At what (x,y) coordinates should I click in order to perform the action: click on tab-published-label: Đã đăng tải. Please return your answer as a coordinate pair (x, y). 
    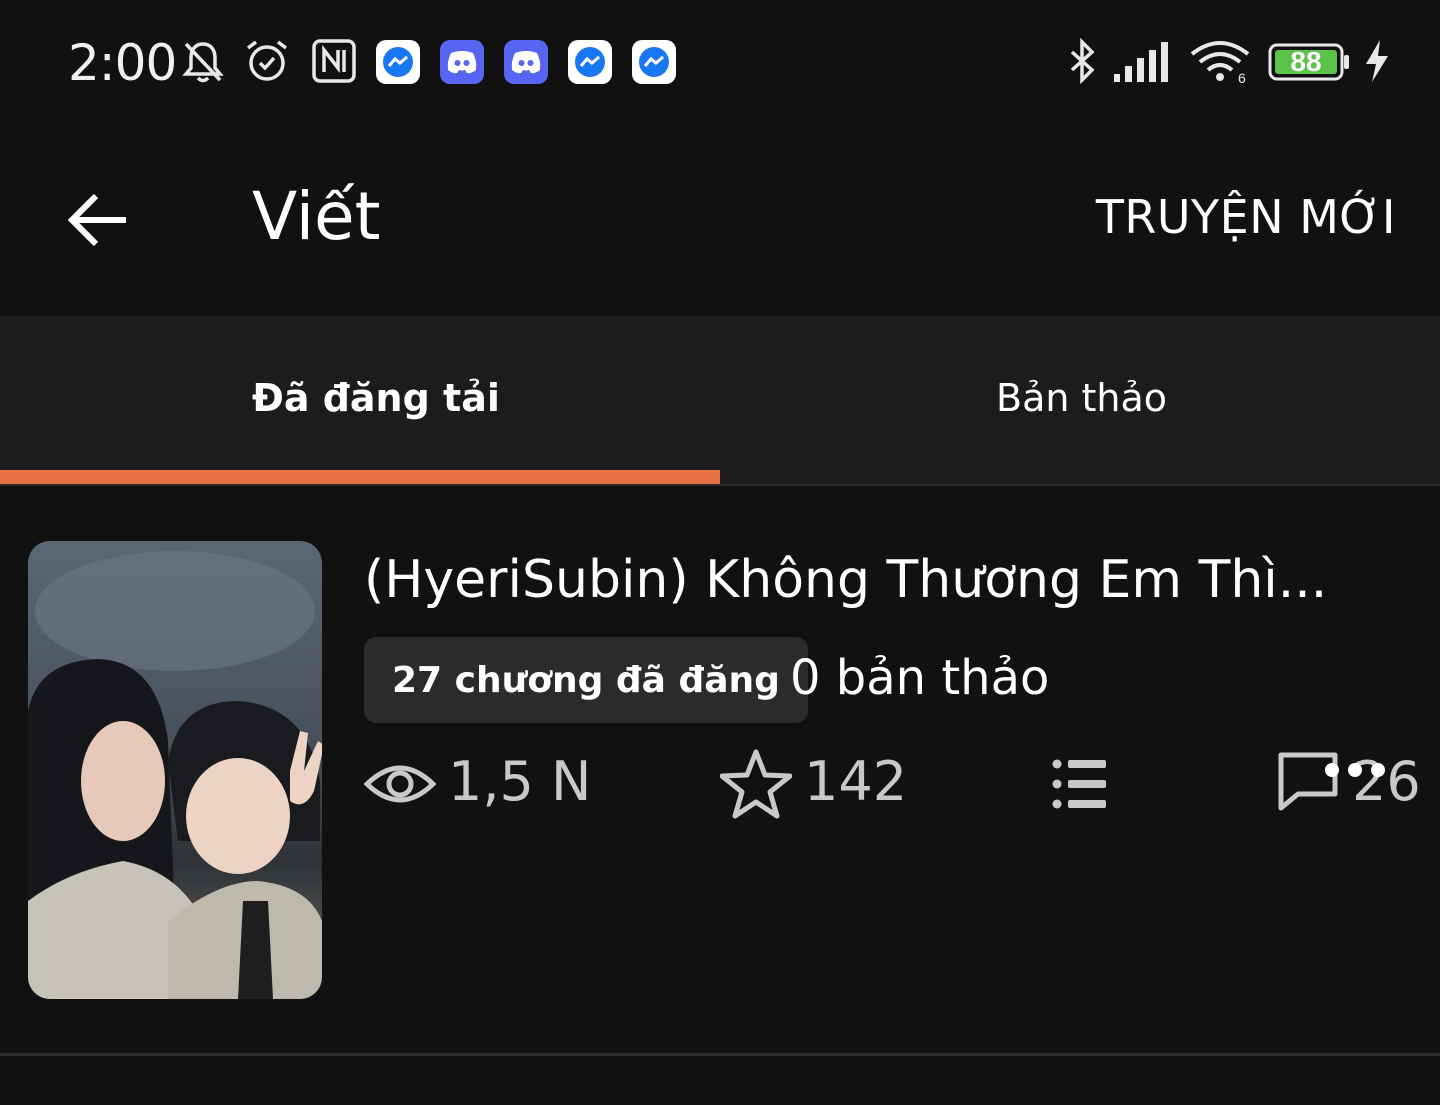
    Looking at the image, I should click on (376, 398).